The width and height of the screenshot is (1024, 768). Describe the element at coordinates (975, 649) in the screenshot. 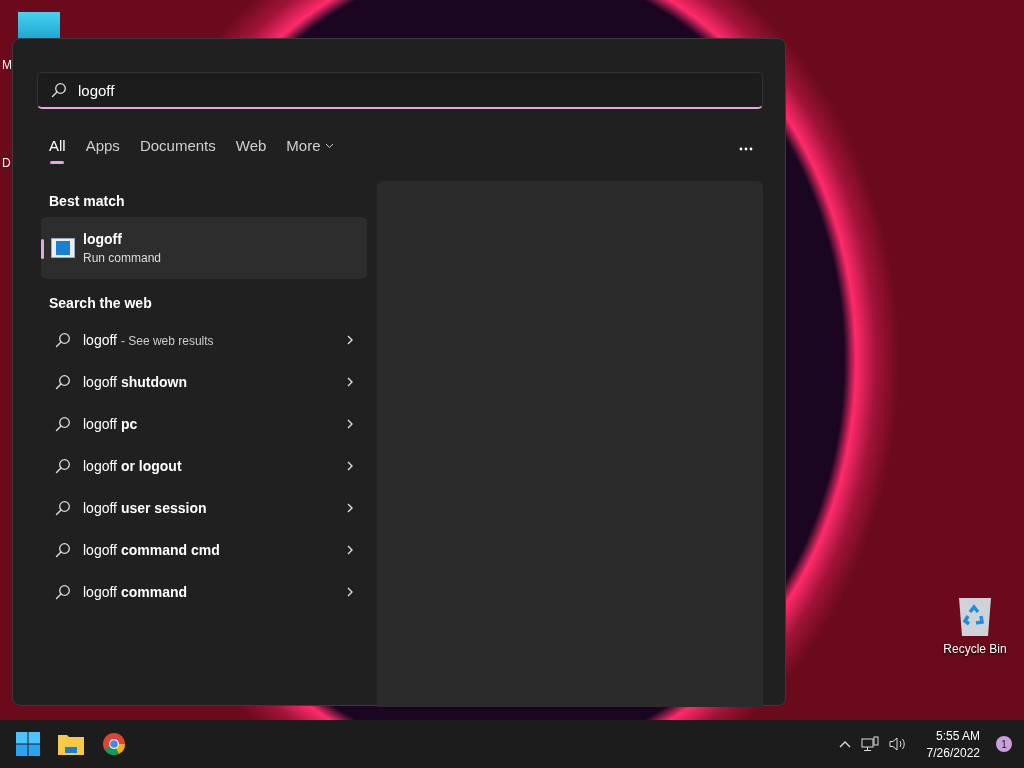

I see `recycle-bin-label: Recycle Bin` at that location.